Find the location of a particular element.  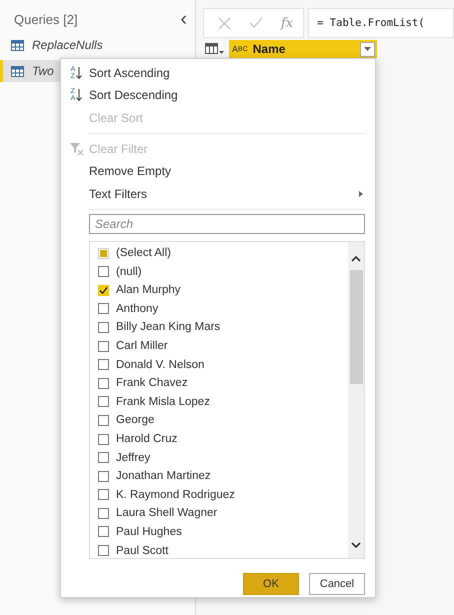

value-option: Jeffrey is located at coordinates (223, 457).